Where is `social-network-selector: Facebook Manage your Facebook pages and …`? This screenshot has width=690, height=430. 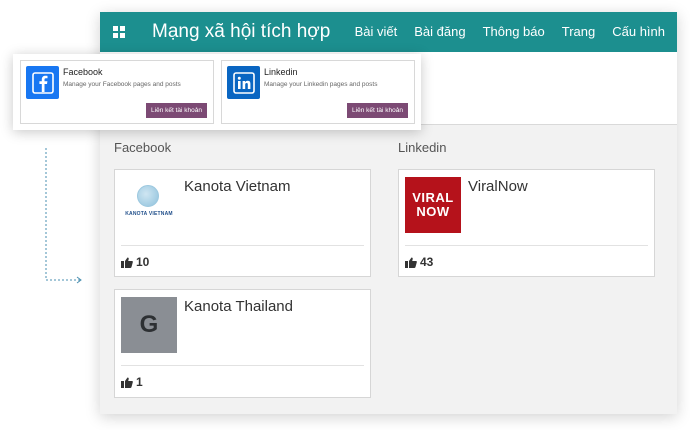
social-network-selector: Facebook Manage your Facebook pages and … is located at coordinates (217, 92).